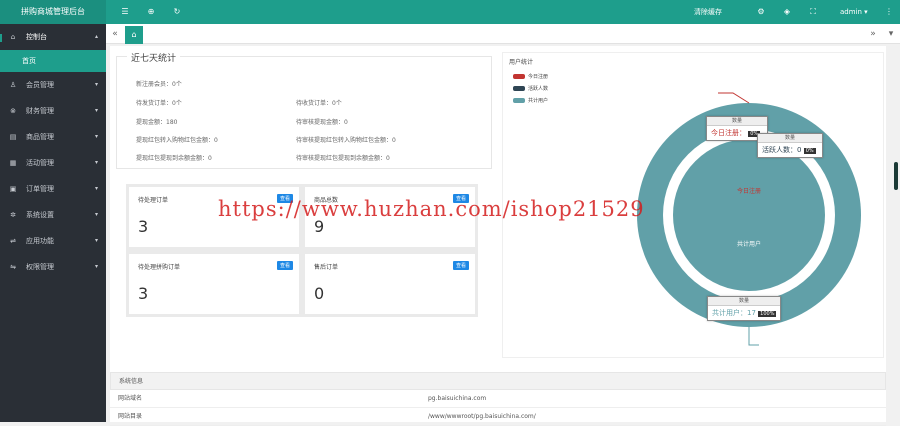 The image size is (900, 426). What do you see at coordinates (343, 158) in the screenshot?
I see `stat-pending-cash-to-balance: 待审核提现红包提现到余额金额：0` at bounding box center [343, 158].